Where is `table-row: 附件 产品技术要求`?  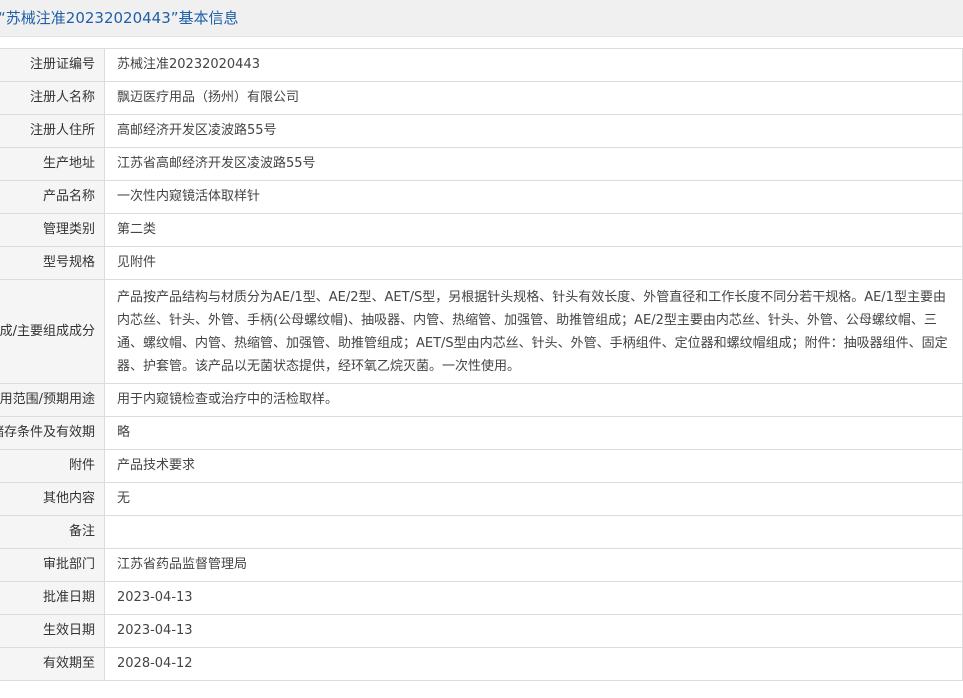 table-row: 附件 产品技术要求 is located at coordinates (481, 466).